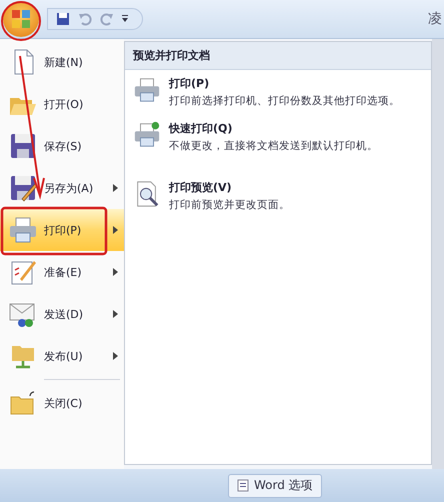  What do you see at coordinates (62, 146) in the screenshot?
I see `menu-item: 保存(S)` at bounding box center [62, 146].